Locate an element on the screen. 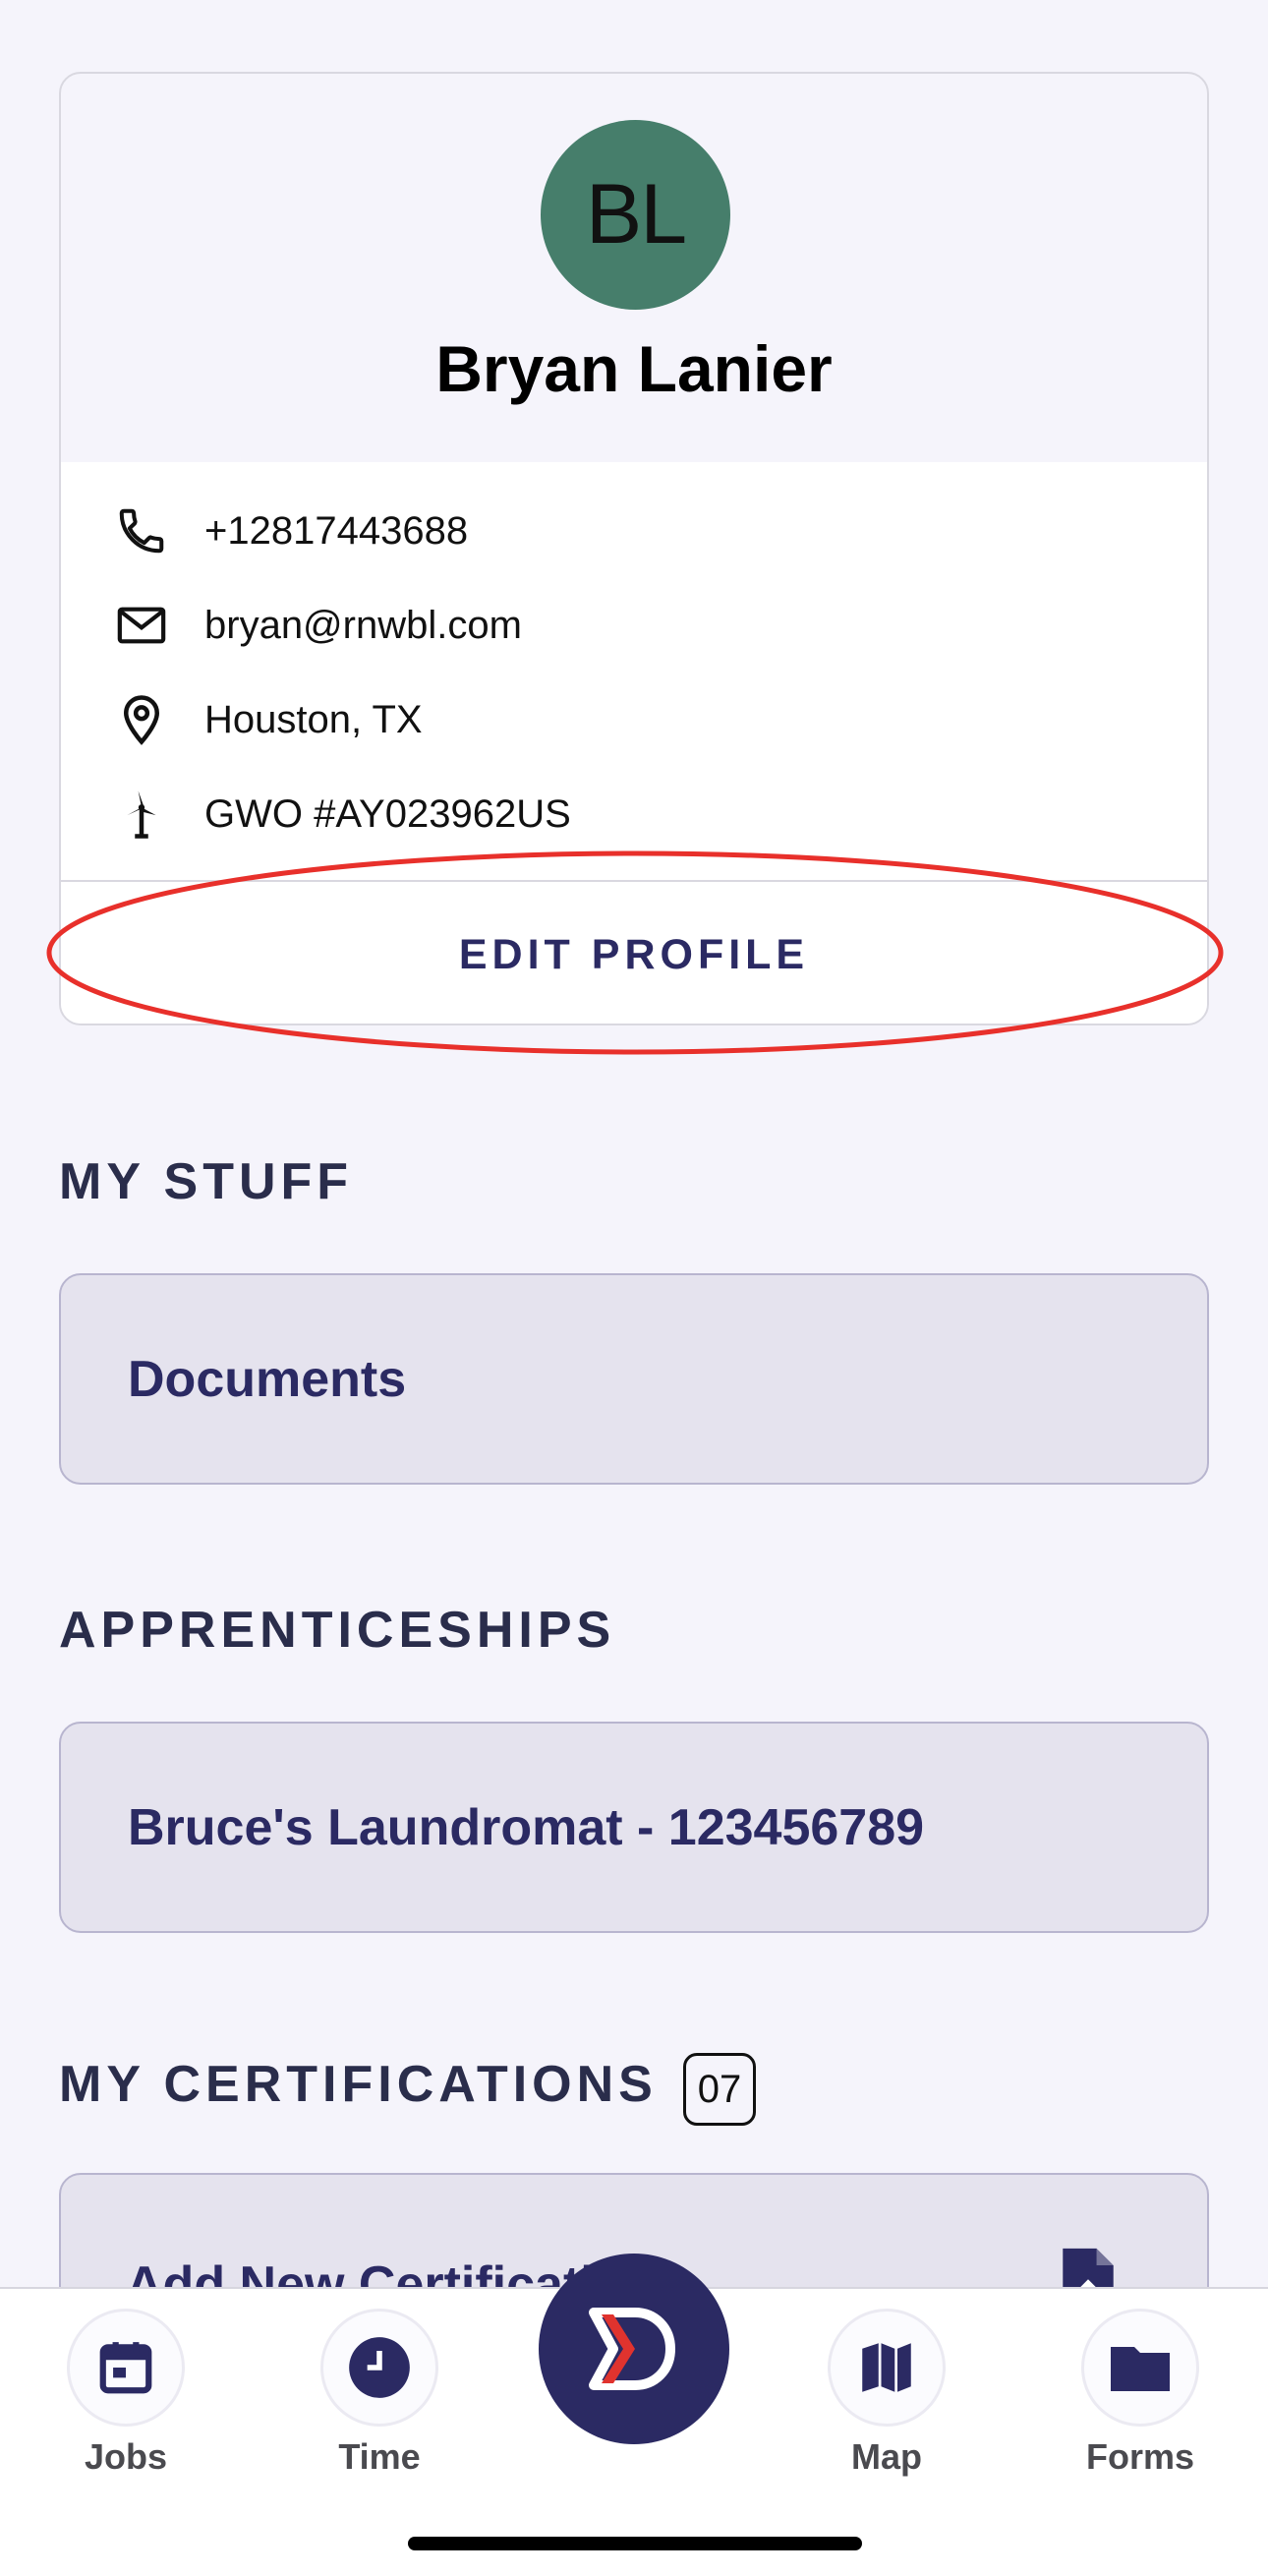 This screenshot has height=2576, width=1268. documents-label: Documents is located at coordinates (267, 1379).